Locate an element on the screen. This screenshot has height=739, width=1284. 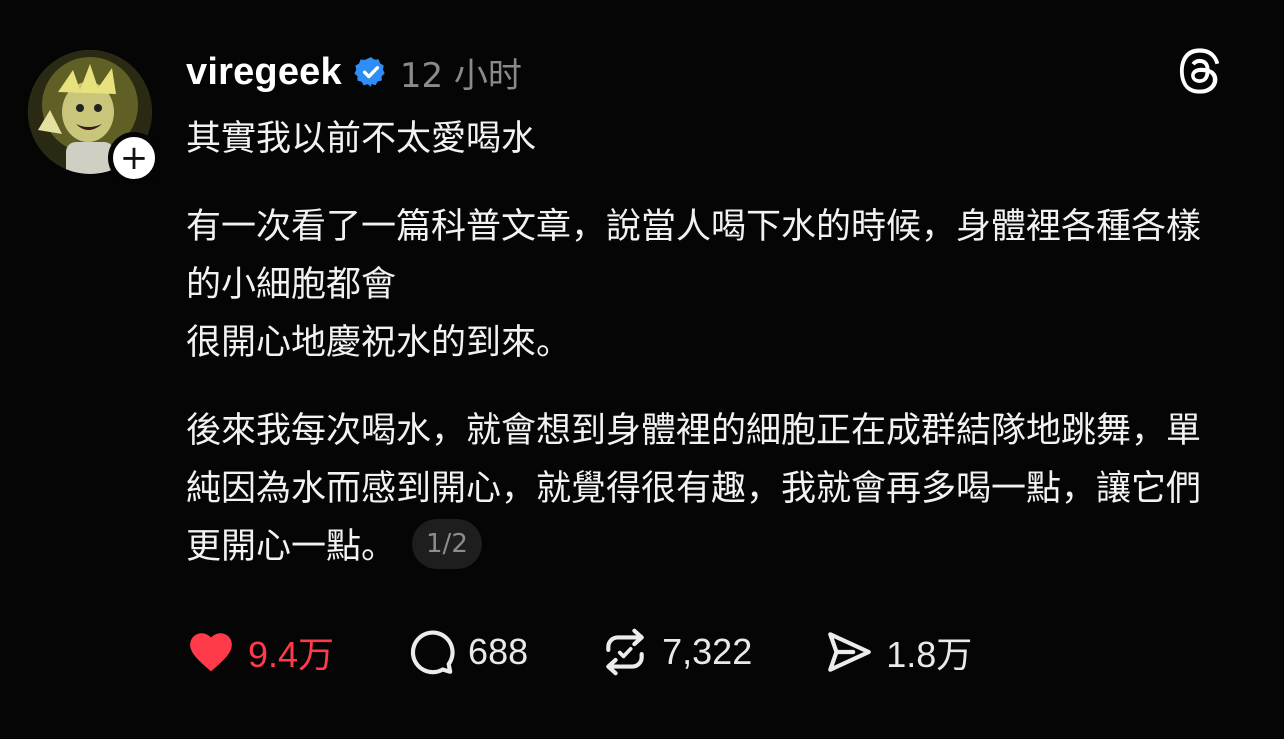
post-paragraph-1: 有一次看了一篇科普文章，說當人喝下水的時候，身體裡各種各樣的小細胞都會 is located at coordinates (694, 256).